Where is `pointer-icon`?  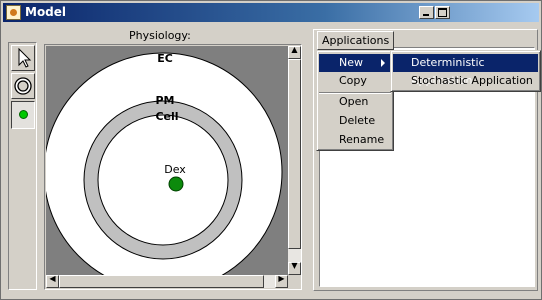
pointer-icon is located at coordinates (25, 57).